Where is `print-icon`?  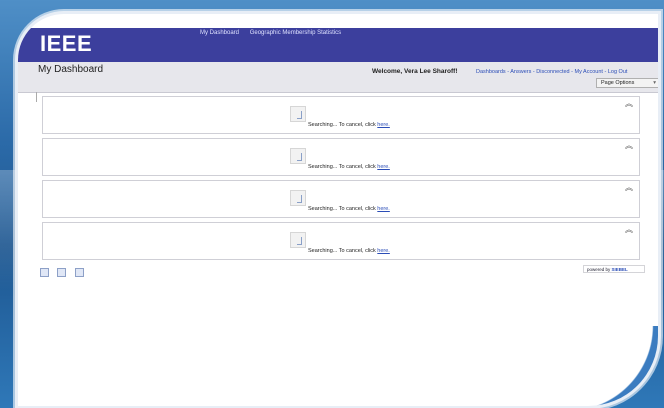
print-icon is located at coordinates (62, 272).